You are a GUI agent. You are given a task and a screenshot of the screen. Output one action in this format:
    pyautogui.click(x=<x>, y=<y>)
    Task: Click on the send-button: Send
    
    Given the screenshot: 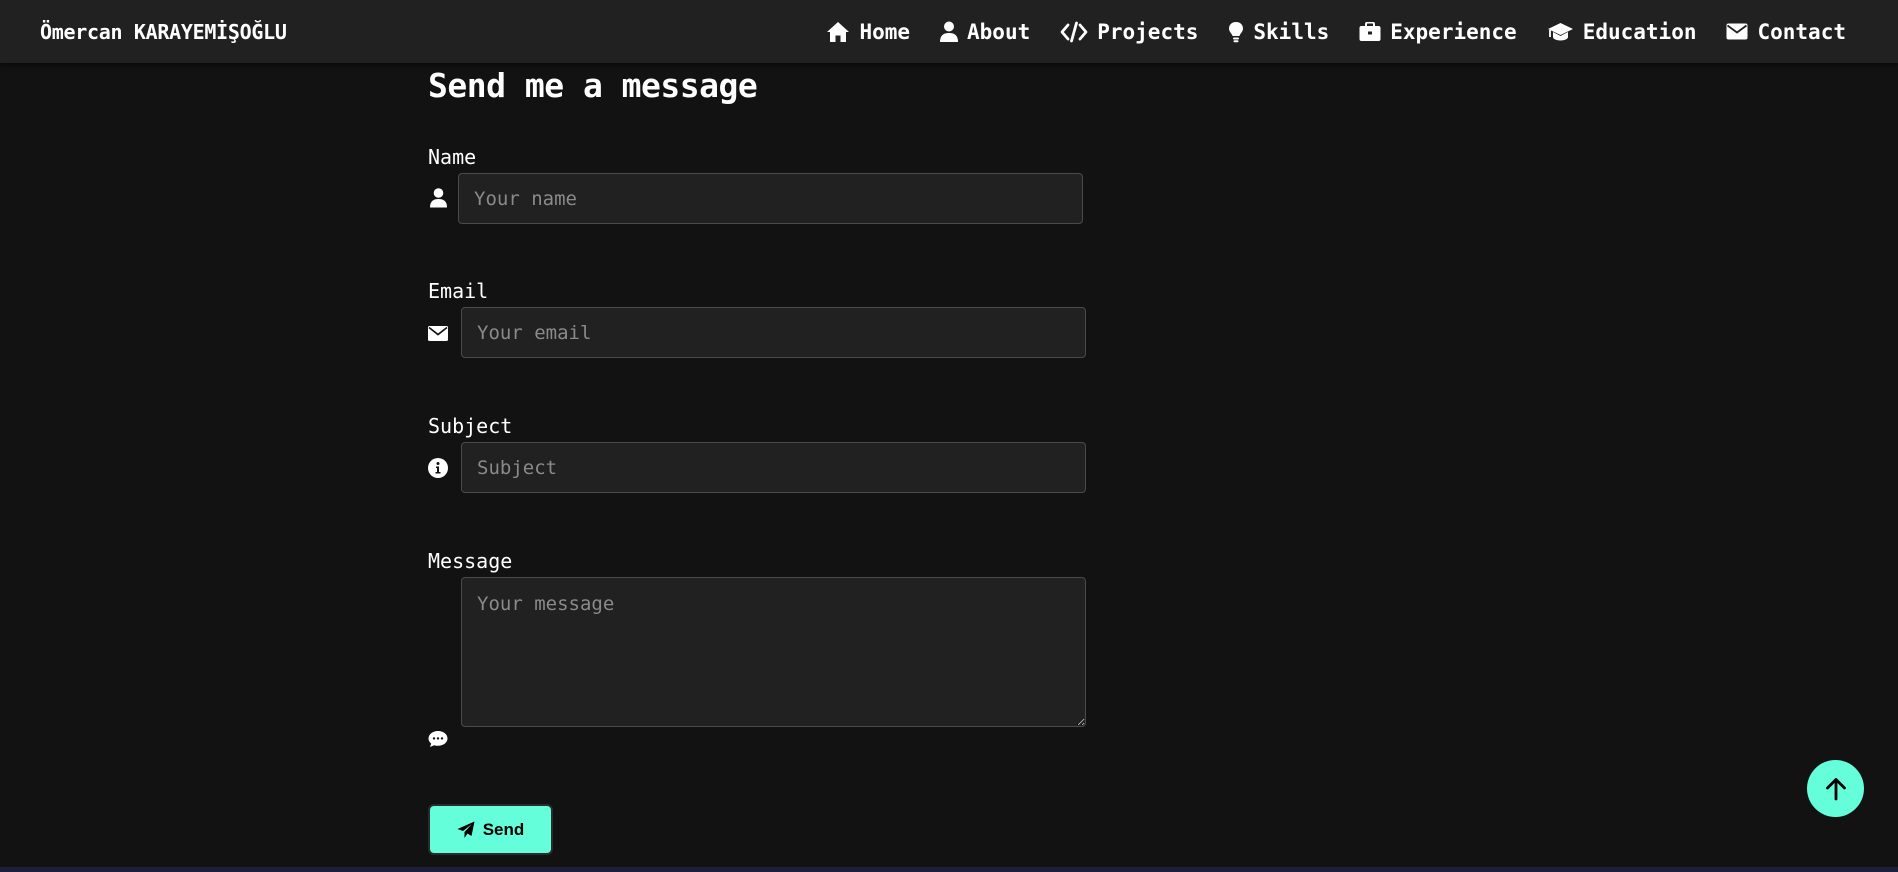 What is the action you would take?
    pyautogui.click(x=490, y=829)
    